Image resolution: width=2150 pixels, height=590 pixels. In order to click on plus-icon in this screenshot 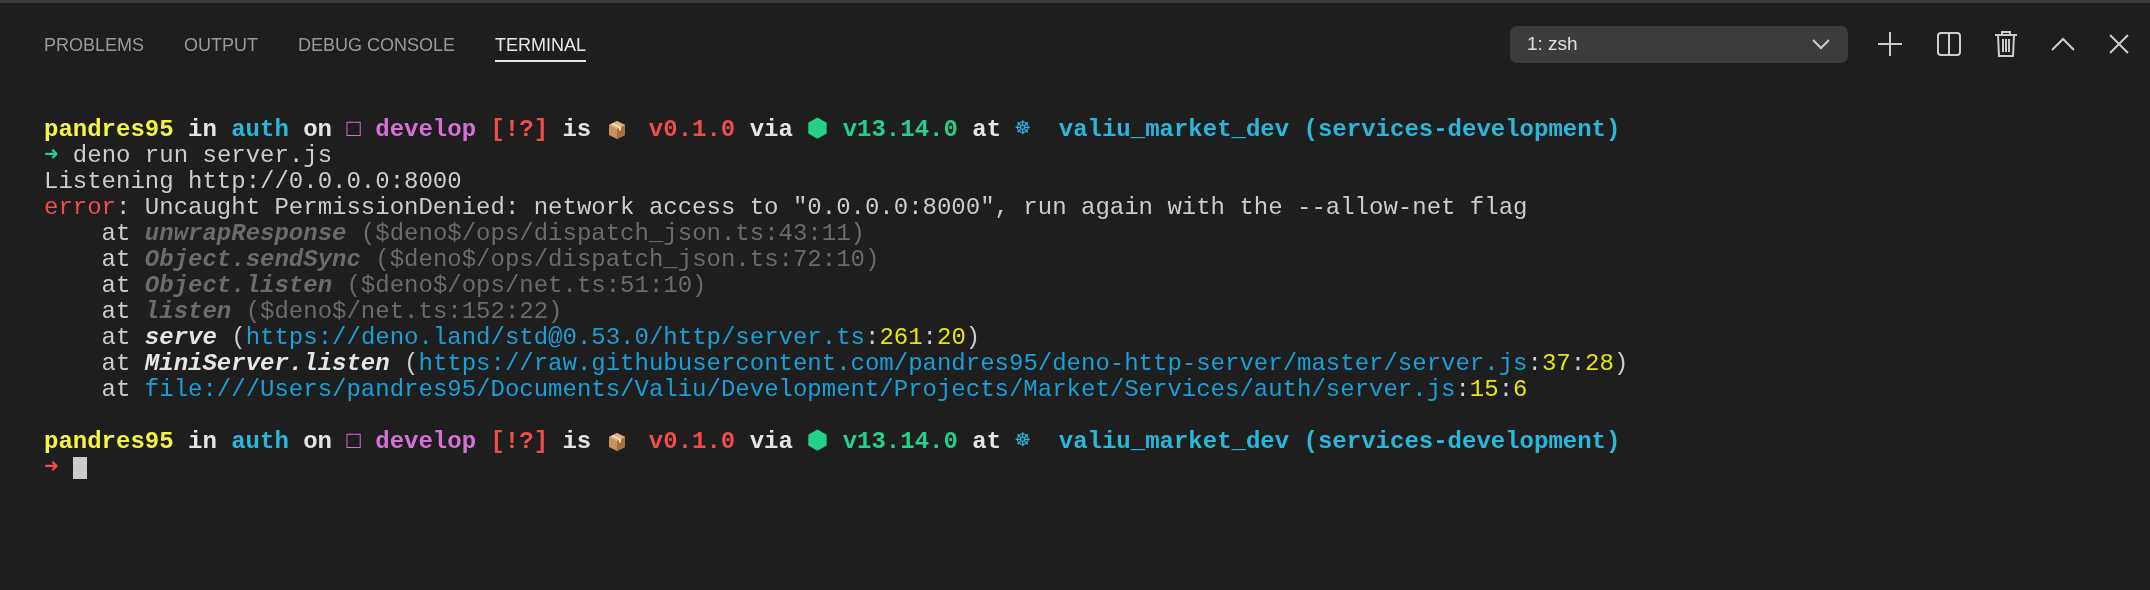, I will do `click(1890, 44)`.